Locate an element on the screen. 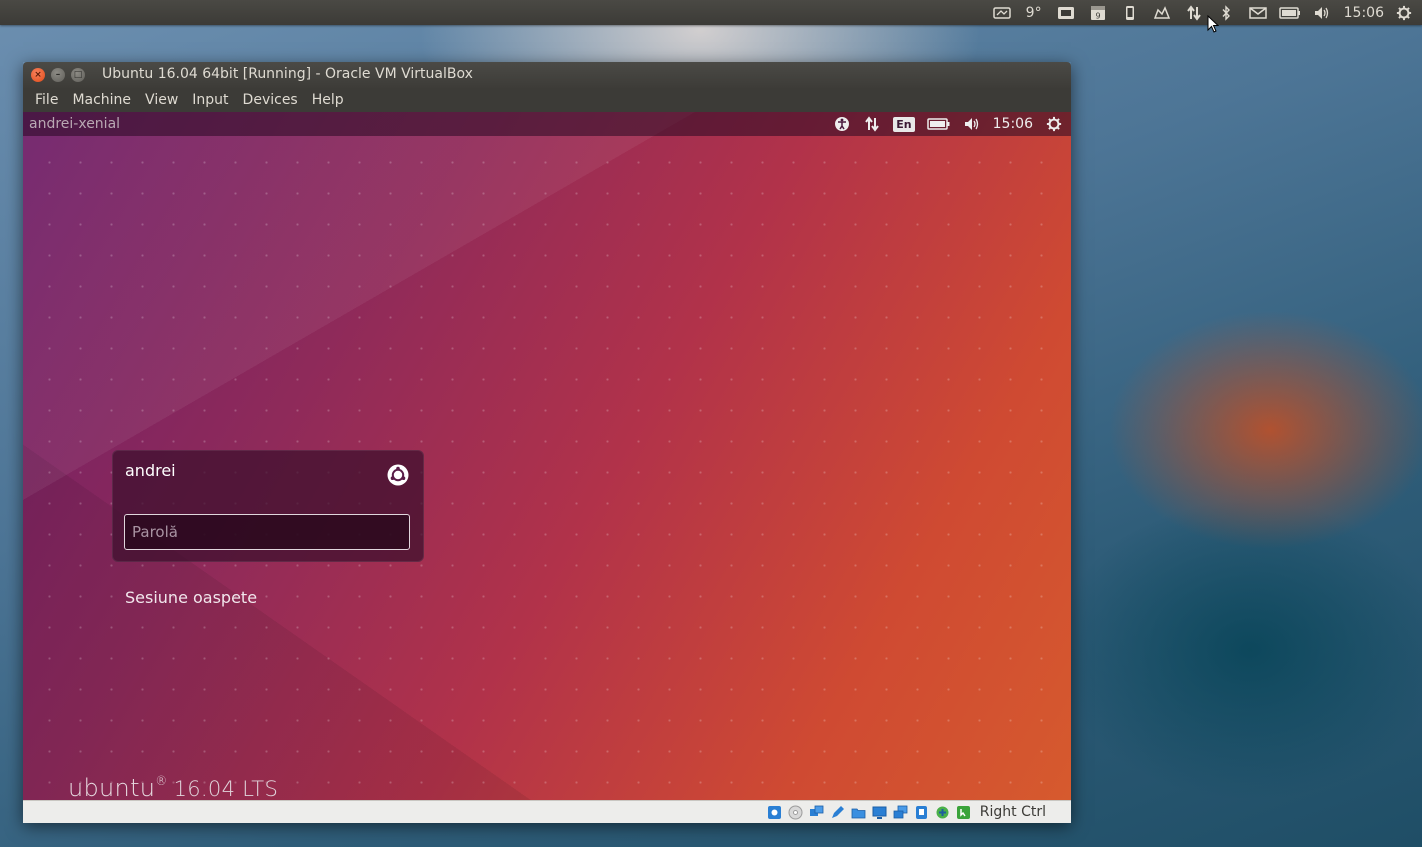 Image resolution: width=1422 pixels, height=847 pixels. login-username: andrei is located at coordinates (150, 470).